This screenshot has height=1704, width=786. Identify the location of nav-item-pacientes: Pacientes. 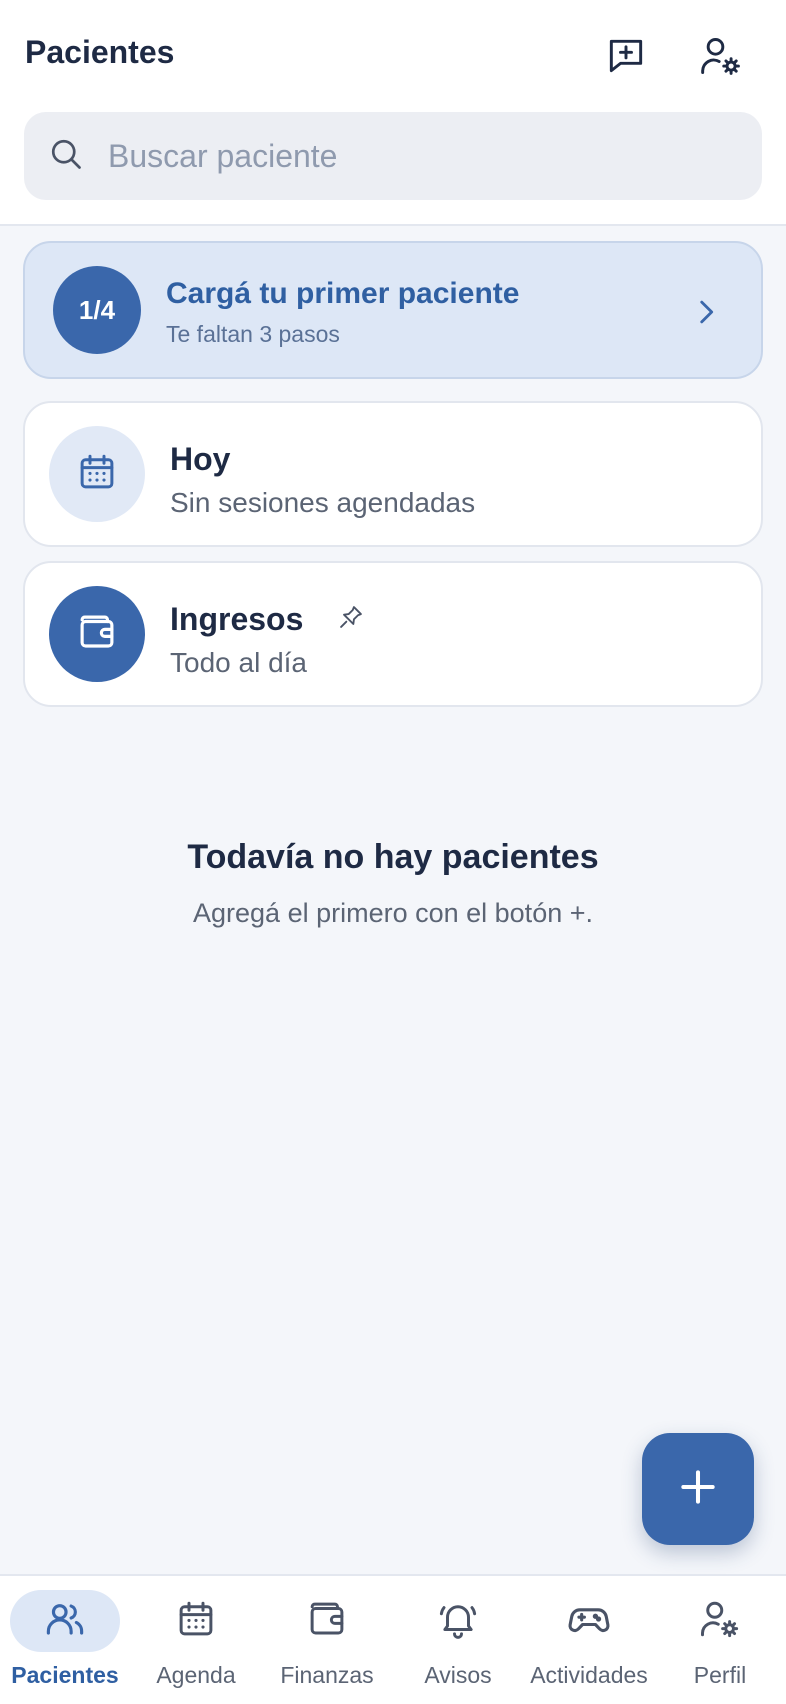
(65, 1645).